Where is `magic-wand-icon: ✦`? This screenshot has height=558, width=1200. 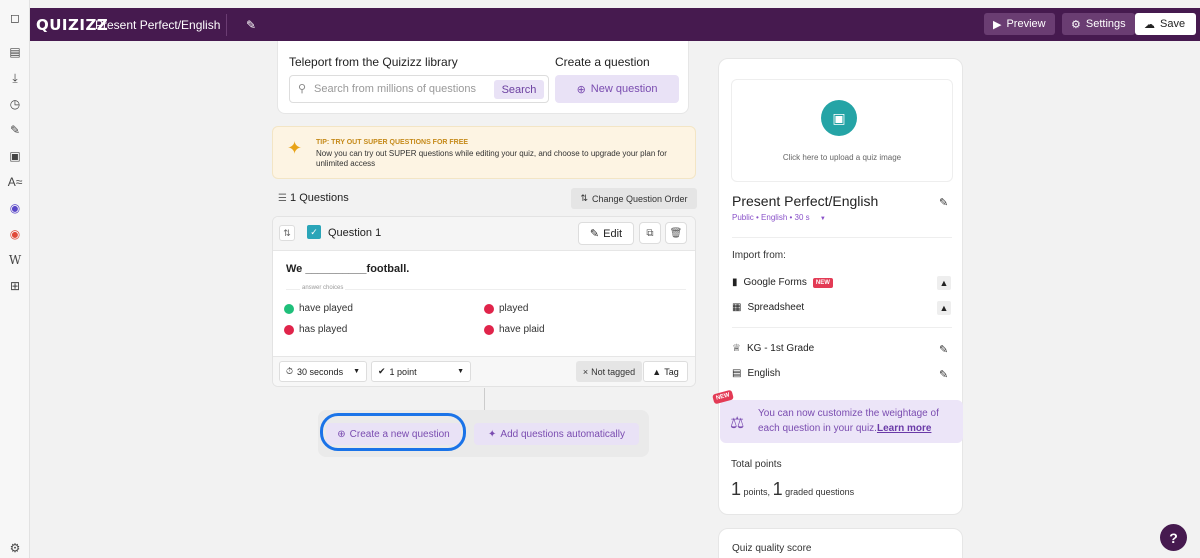 magic-wand-icon: ✦ is located at coordinates (492, 434).